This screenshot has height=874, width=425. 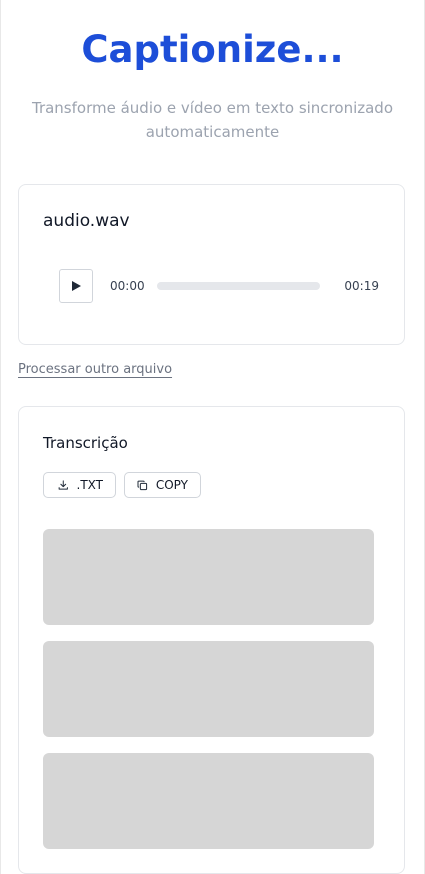 I want to click on transcript-title: Transcrição, so click(x=85, y=443).